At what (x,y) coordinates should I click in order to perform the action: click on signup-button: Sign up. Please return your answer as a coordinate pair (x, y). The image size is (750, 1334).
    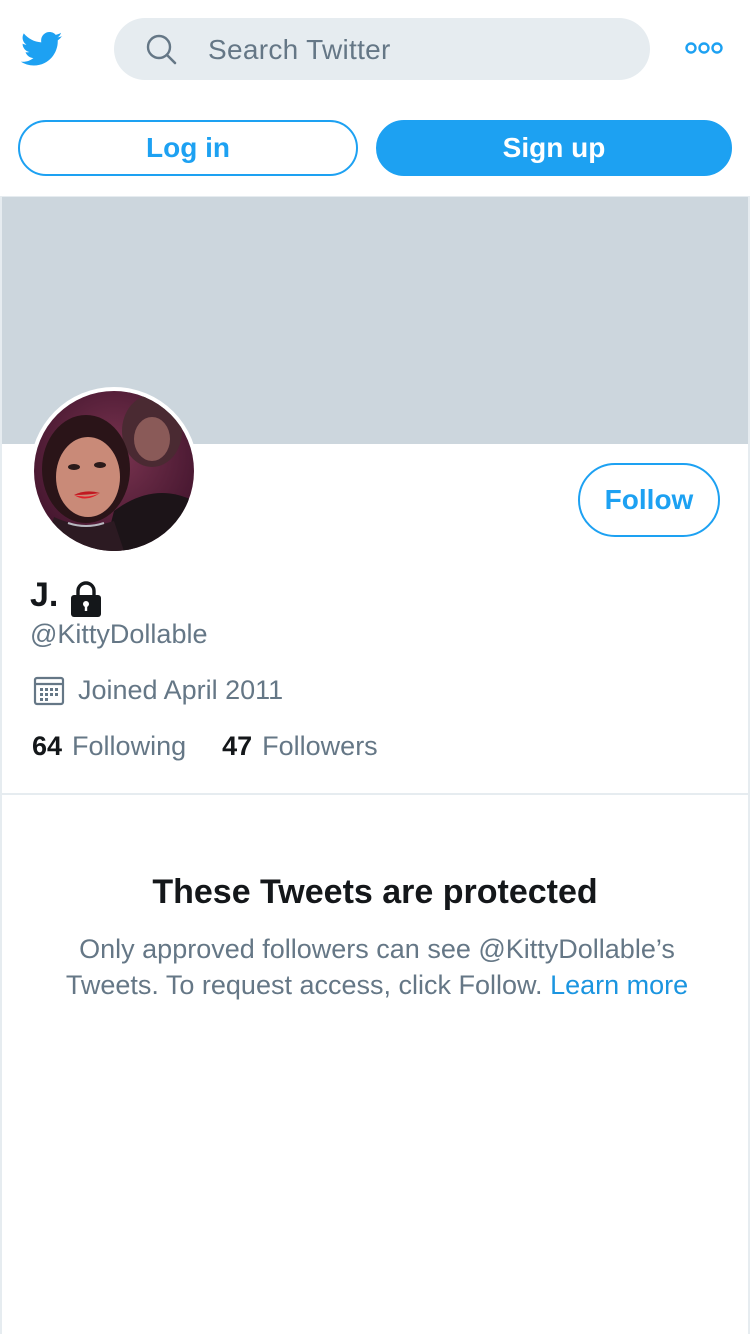
    Looking at the image, I should click on (554, 148).